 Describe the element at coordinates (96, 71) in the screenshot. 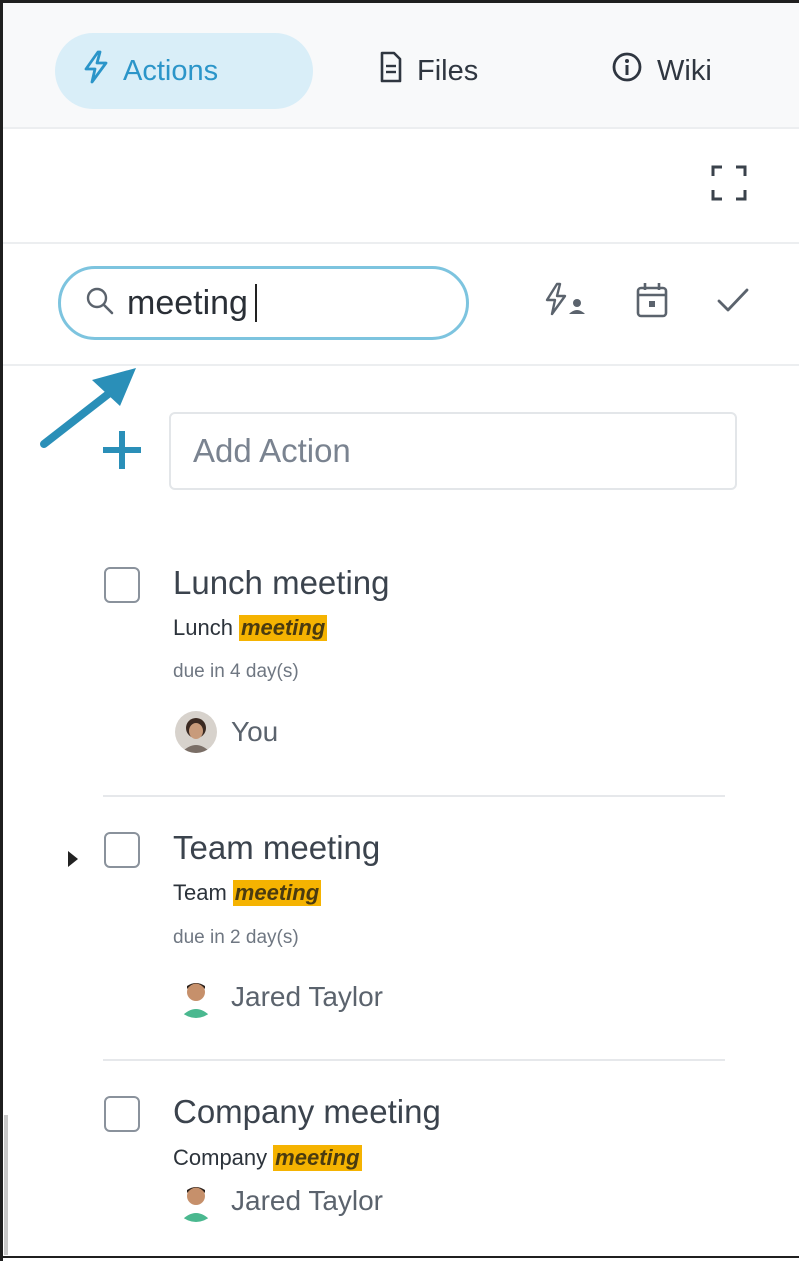

I see `bolt-icon` at that location.